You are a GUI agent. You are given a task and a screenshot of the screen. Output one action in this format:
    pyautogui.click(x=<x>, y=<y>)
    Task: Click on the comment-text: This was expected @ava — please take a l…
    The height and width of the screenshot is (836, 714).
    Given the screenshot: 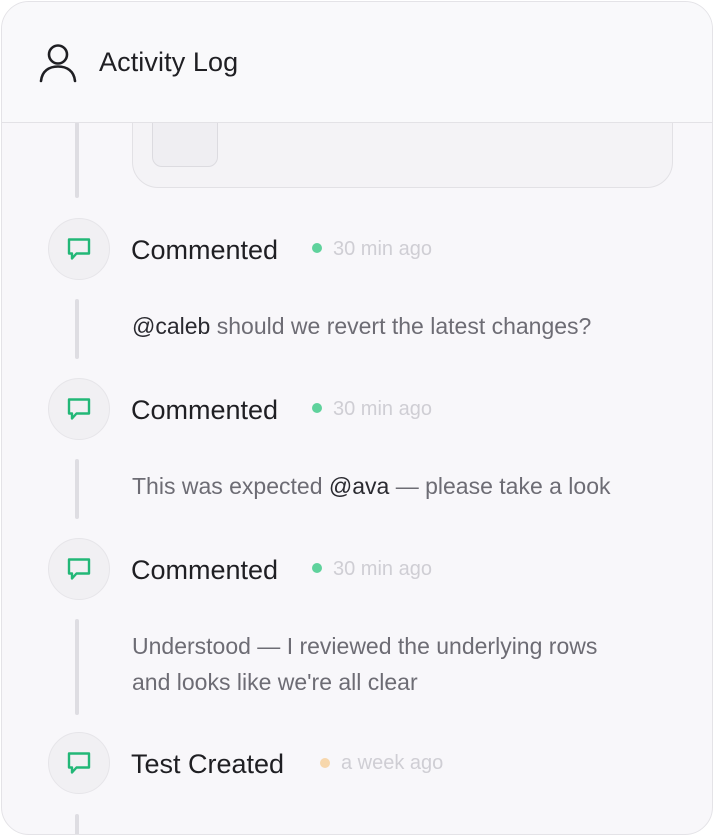 What is the action you would take?
    pyautogui.click(x=371, y=486)
    